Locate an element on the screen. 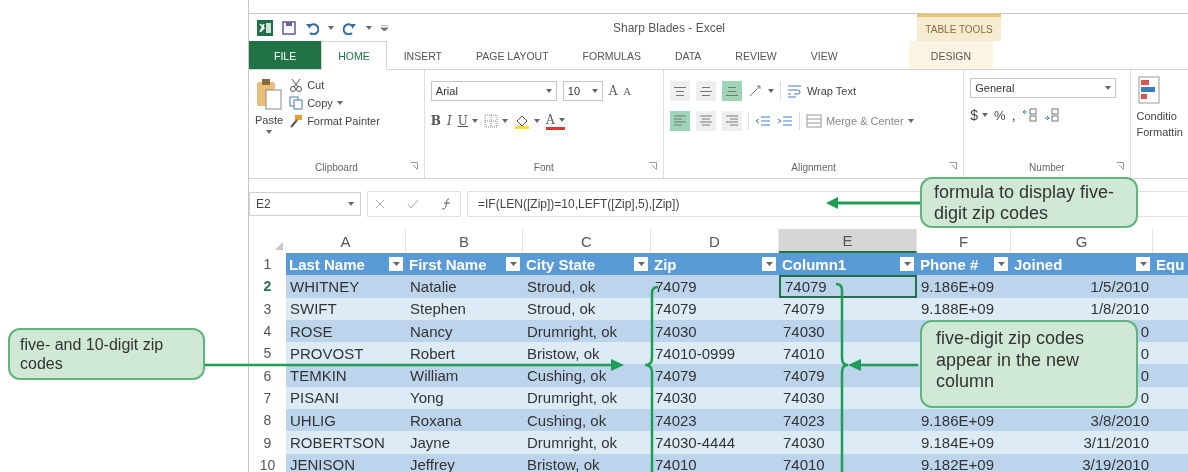 This screenshot has width=1188, height=472. percent-button: % is located at coordinates (1000, 115).